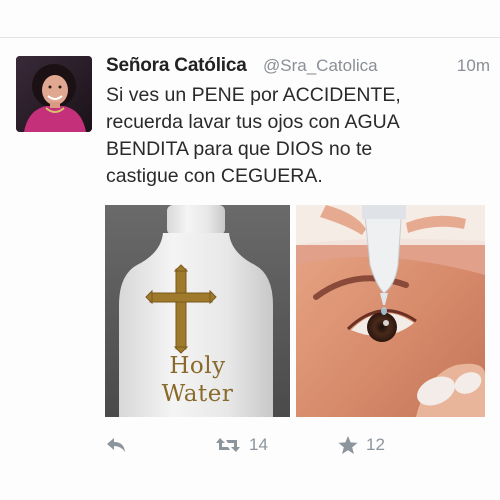 Image resolution: width=500 pixels, height=500 pixels. I want to click on bottle-label-line: Water, so click(197, 394).